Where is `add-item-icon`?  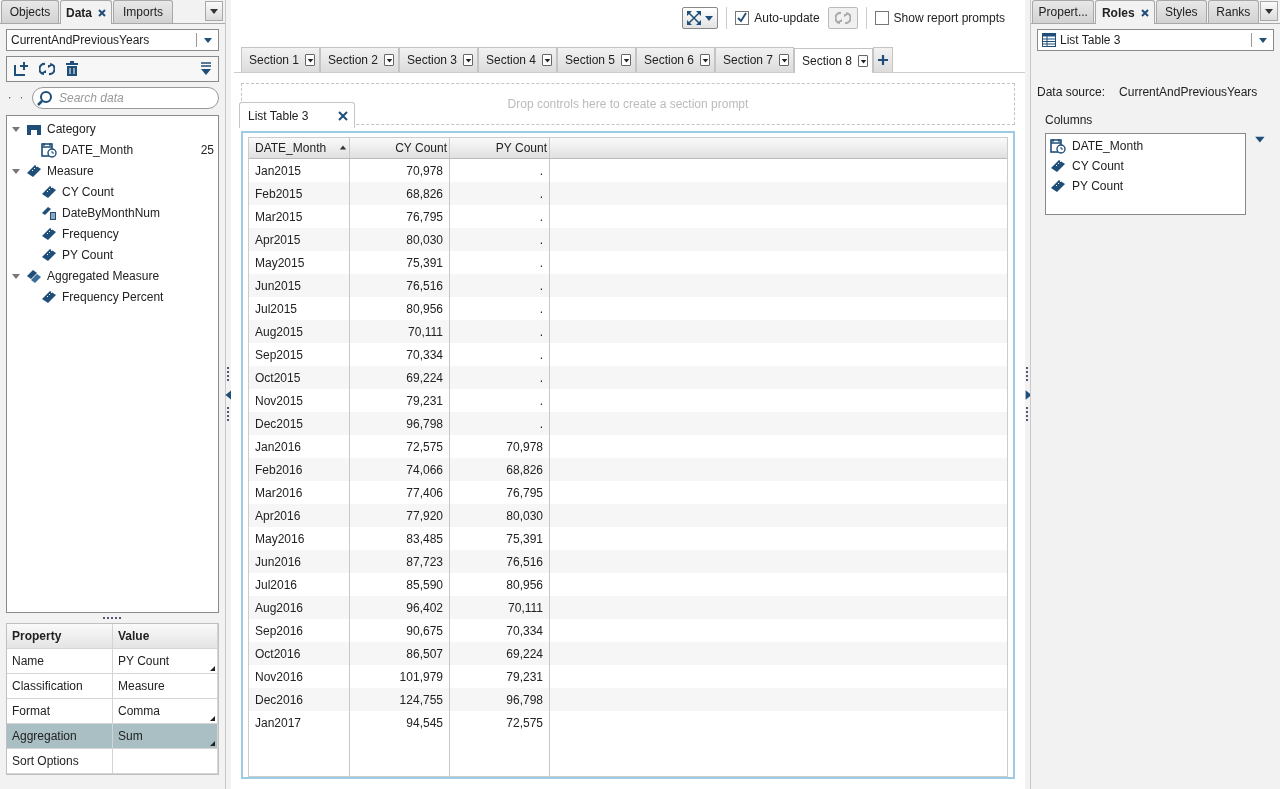 add-item-icon is located at coordinates (21, 69).